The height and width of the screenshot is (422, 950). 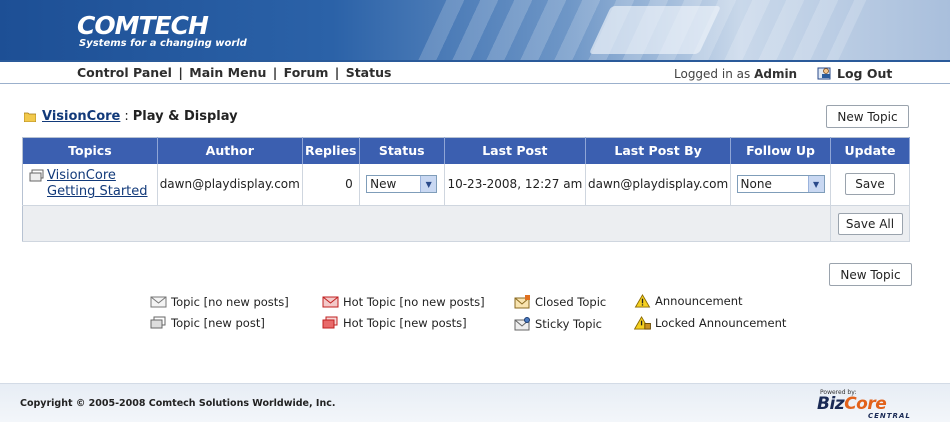 What do you see at coordinates (824, 73) in the screenshot?
I see `logout-icon` at bounding box center [824, 73].